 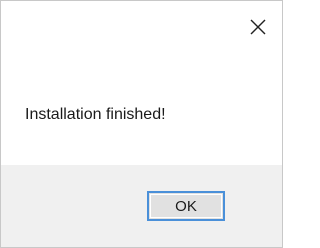 I want to click on close-icon, so click(x=258, y=27).